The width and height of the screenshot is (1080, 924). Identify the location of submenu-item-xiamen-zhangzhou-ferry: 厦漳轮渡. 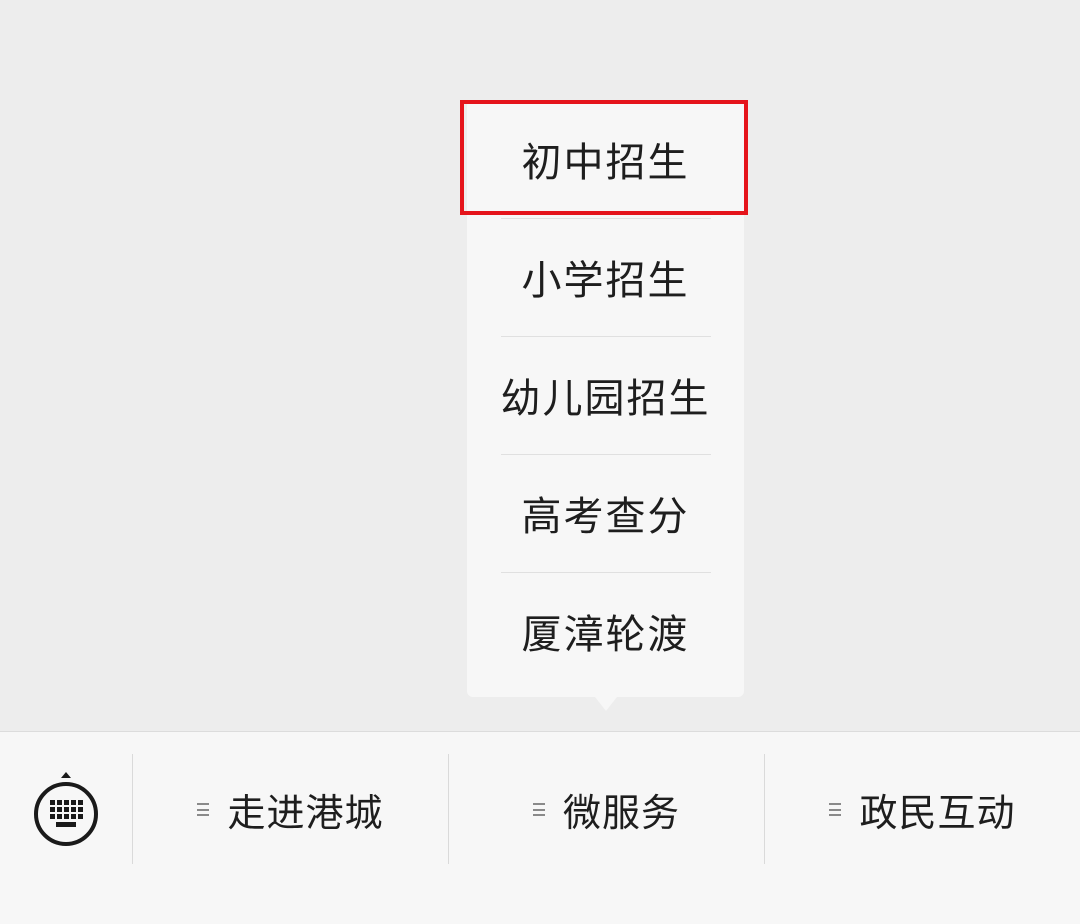
(605, 631).